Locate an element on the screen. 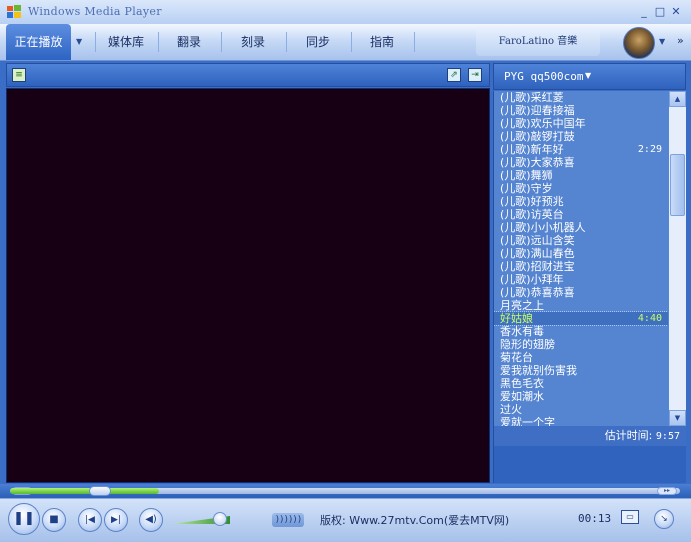  playlist-item: (儿歌)大家恭喜 is located at coordinates (581, 162).